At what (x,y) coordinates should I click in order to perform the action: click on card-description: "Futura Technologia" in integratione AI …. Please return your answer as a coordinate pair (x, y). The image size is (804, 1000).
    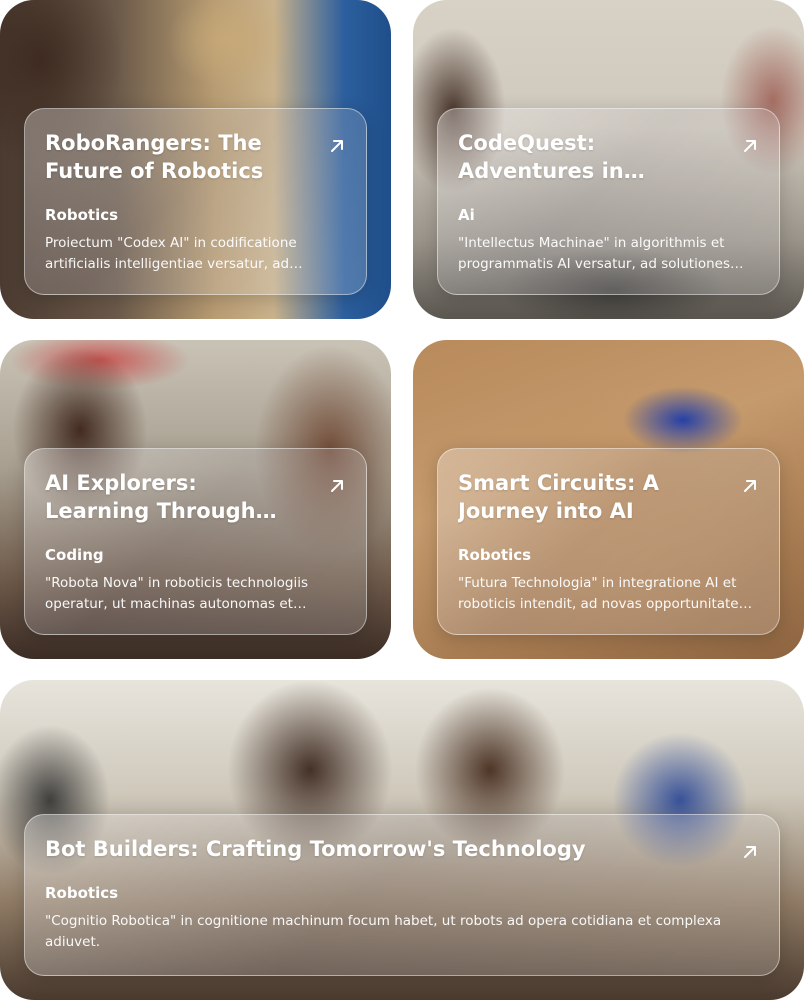
    Looking at the image, I should click on (602, 593).